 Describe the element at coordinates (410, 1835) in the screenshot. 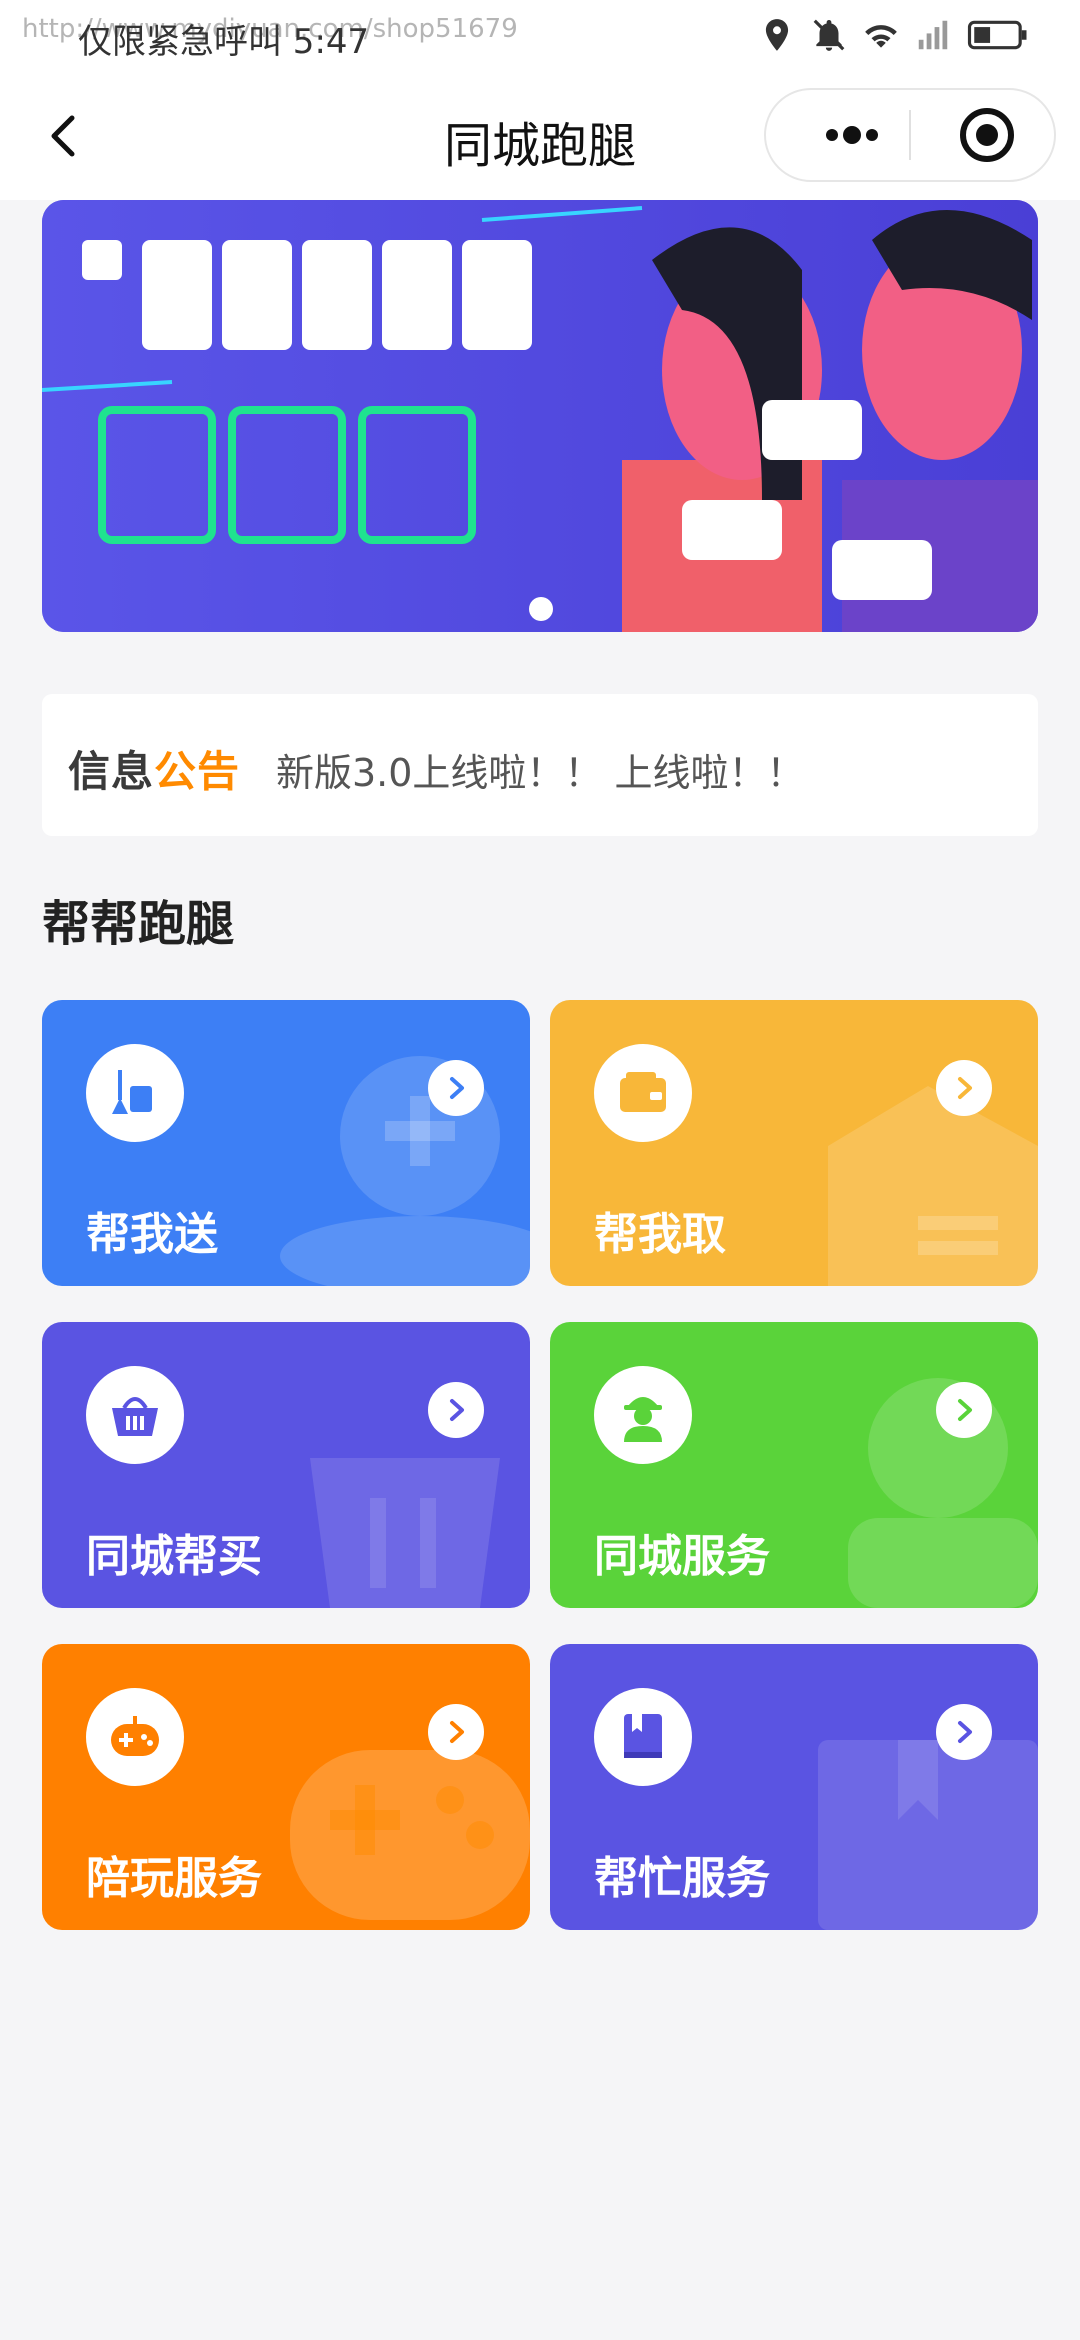

I see `gamepad-bg-icon` at that location.